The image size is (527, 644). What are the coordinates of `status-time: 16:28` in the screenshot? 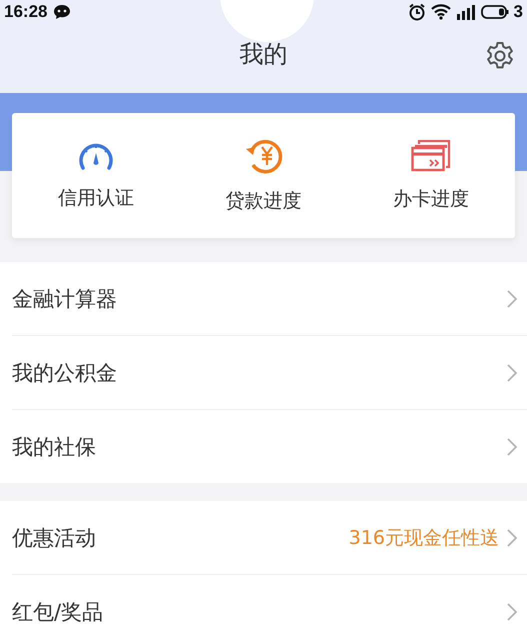 It's located at (26, 12).